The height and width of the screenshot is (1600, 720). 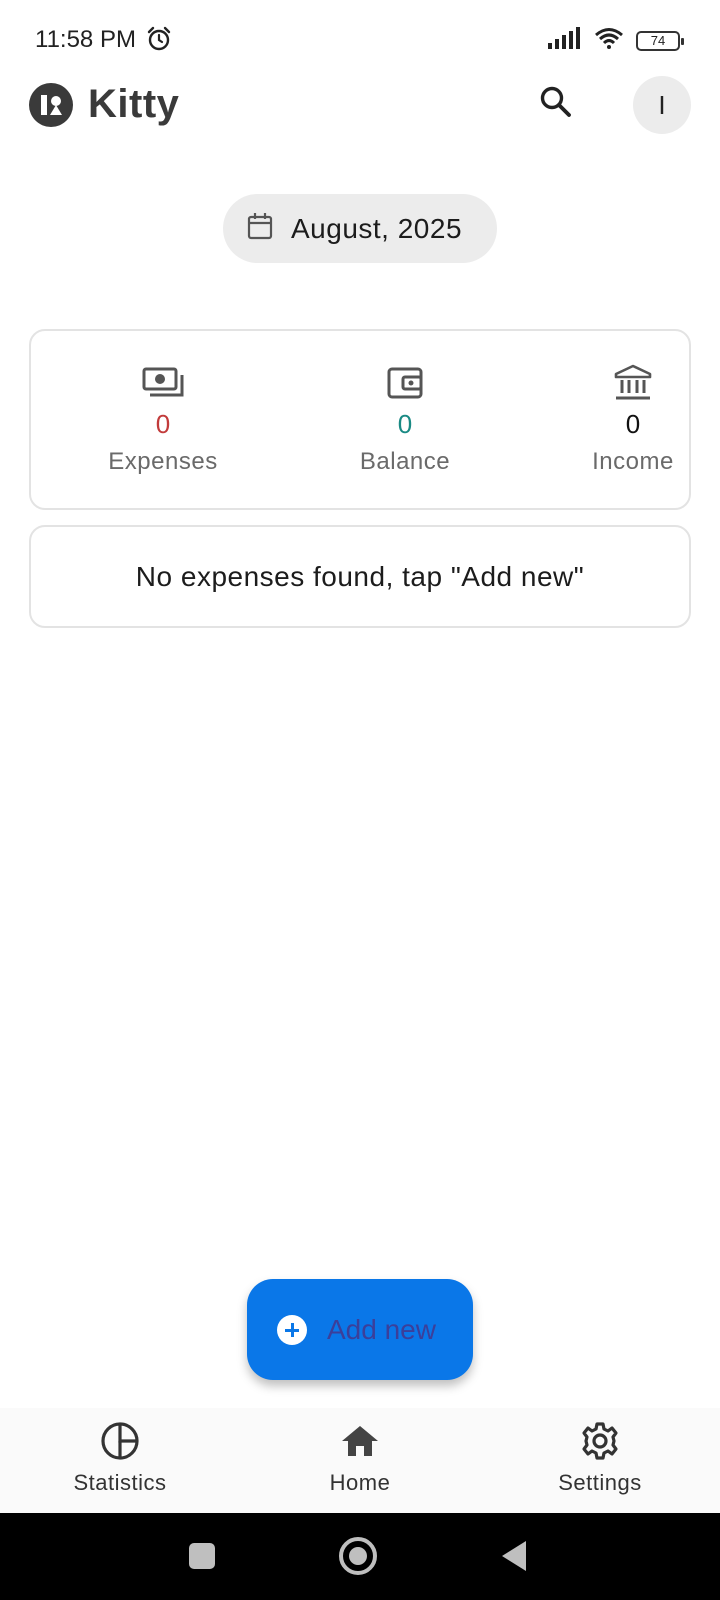 I want to click on kitty-logo-icon, so click(x=51, y=107).